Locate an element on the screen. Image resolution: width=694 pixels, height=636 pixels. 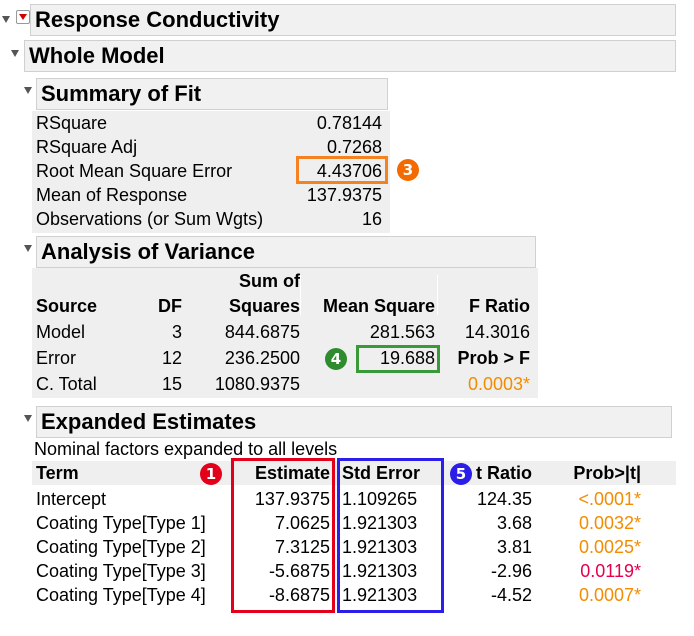
estimate-row-t-ratio: 3.68 is located at coordinates (514, 523).